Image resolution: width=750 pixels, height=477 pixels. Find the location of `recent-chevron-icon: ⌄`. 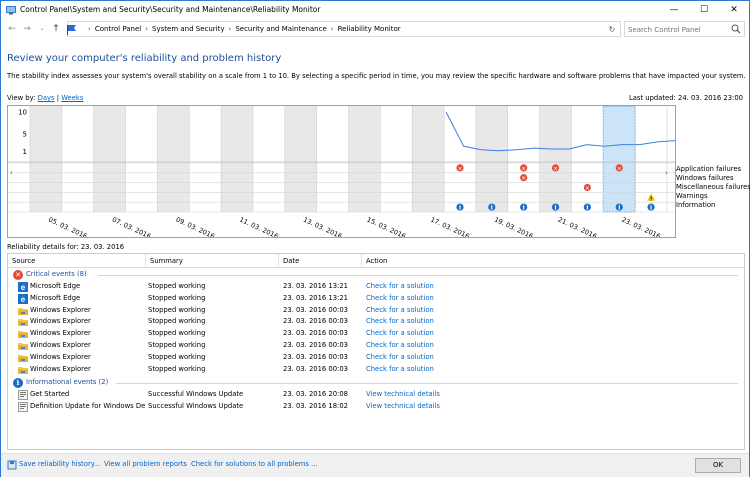

recent-chevron-icon: ⌄ is located at coordinates (42, 29).